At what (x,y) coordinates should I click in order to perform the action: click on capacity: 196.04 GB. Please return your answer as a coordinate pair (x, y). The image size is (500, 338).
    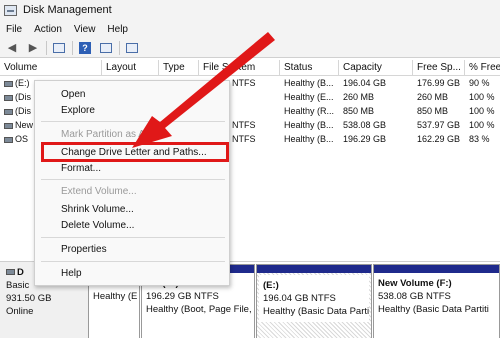
    Looking at the image, I should click on (365, 83).